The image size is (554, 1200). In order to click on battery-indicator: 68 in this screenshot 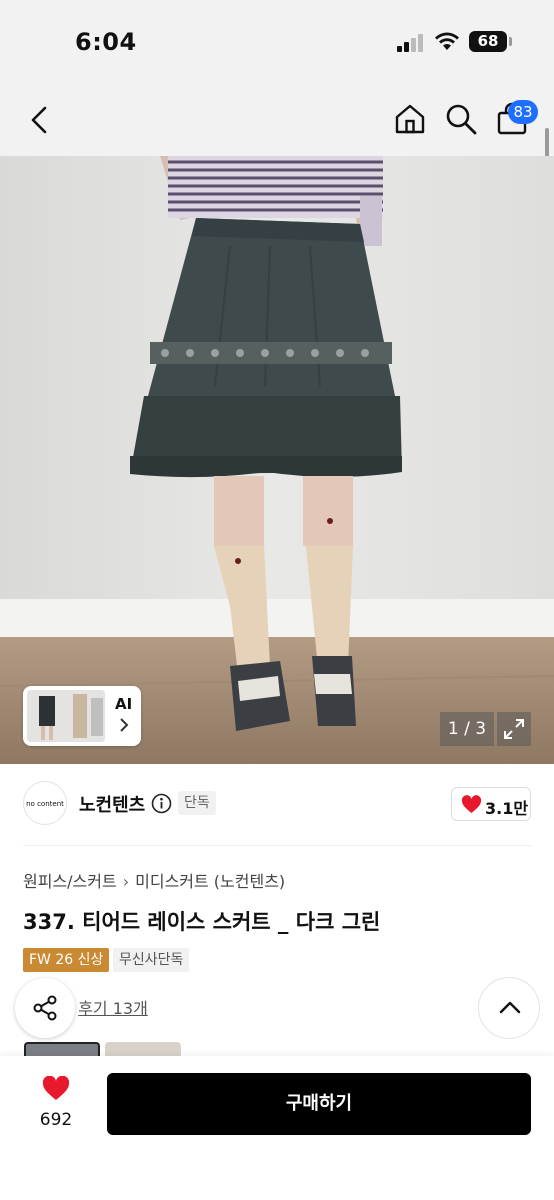, I will do `click(488, 41)`.